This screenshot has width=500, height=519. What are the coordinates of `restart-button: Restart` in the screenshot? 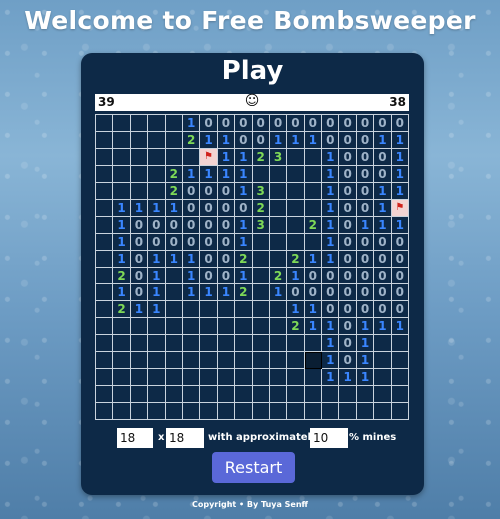 It's located at (253, 467).